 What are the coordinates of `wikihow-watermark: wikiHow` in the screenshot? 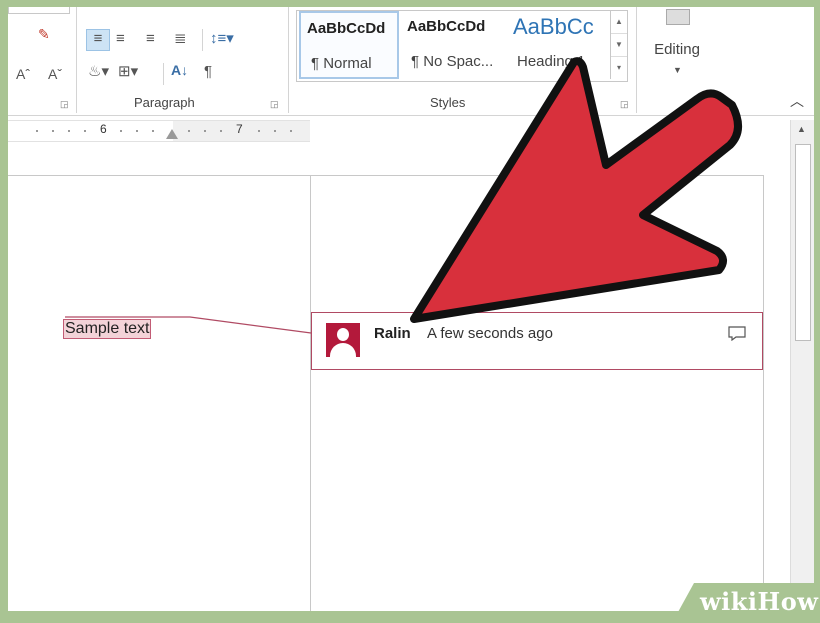 It's located at (746, 603).